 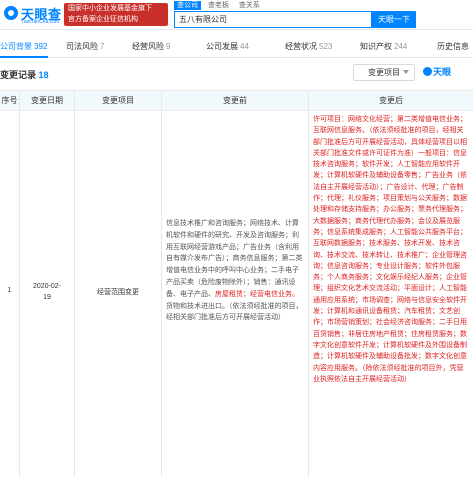 I want to click on search-tab-company: 查公司, so click(x=187, y=5).